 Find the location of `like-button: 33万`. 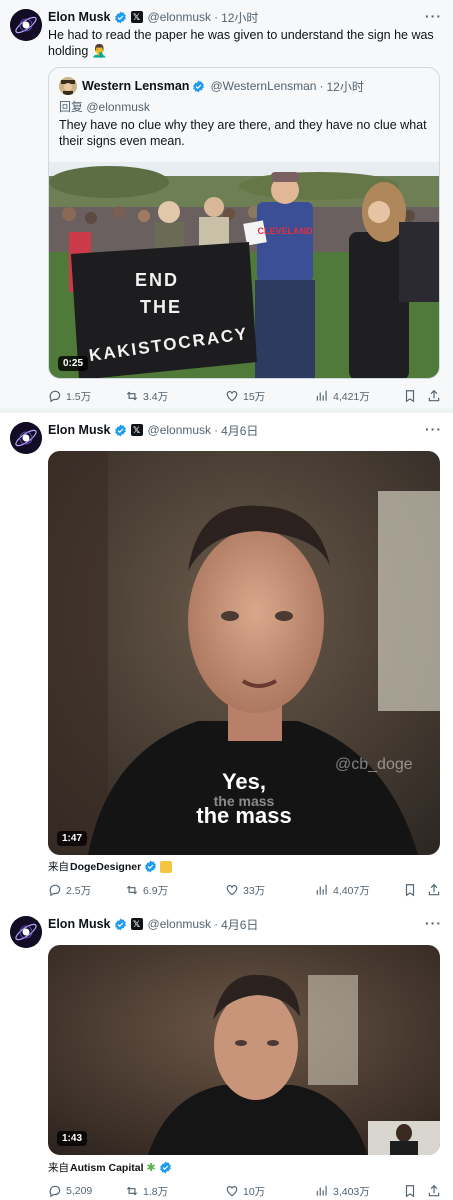

like-button: 33万 is located at coordinates (245, 890).